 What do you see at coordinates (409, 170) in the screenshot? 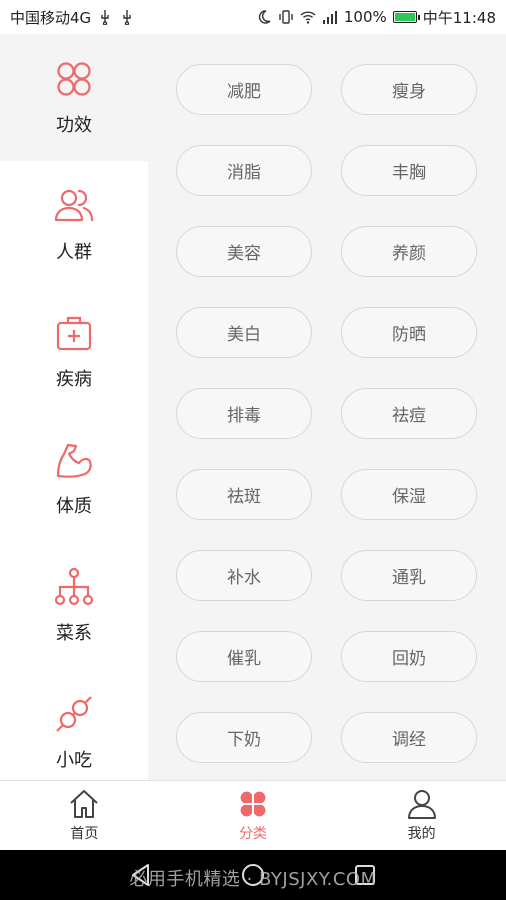
I see `tag-button: 丰胸` at bounding box center [409, 170].